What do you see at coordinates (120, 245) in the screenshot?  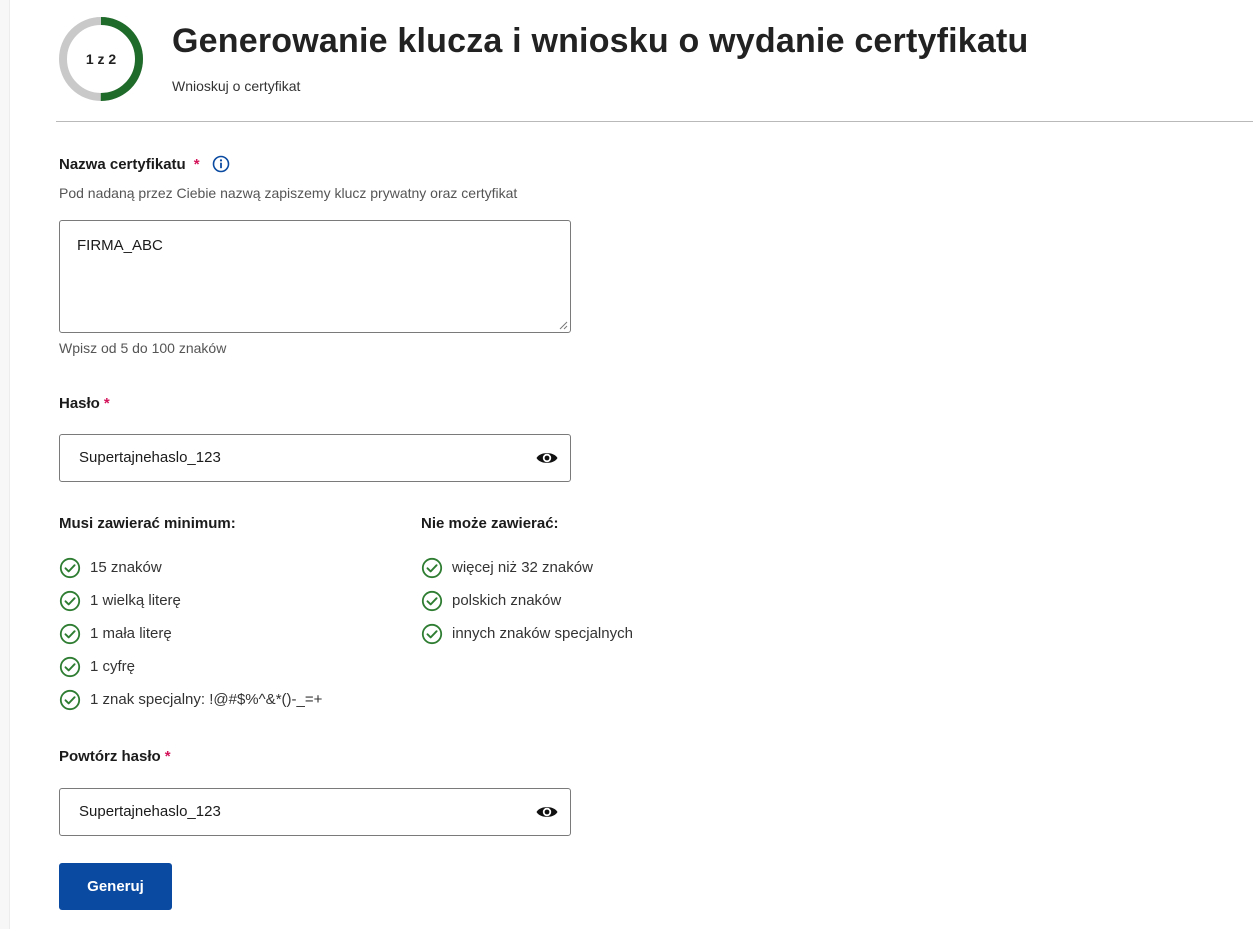 I see `certificate-name-value: FIRMA_ABC` at bounding box center [120, 245].